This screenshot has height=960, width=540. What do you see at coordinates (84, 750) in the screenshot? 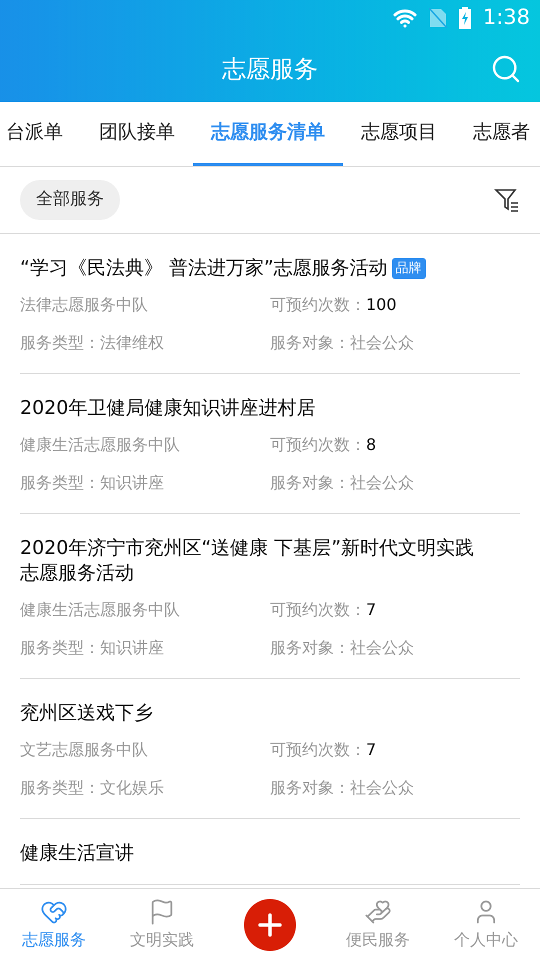
I see `team-name: 文艺志愿服务中队` at bounding box center [84, 750].